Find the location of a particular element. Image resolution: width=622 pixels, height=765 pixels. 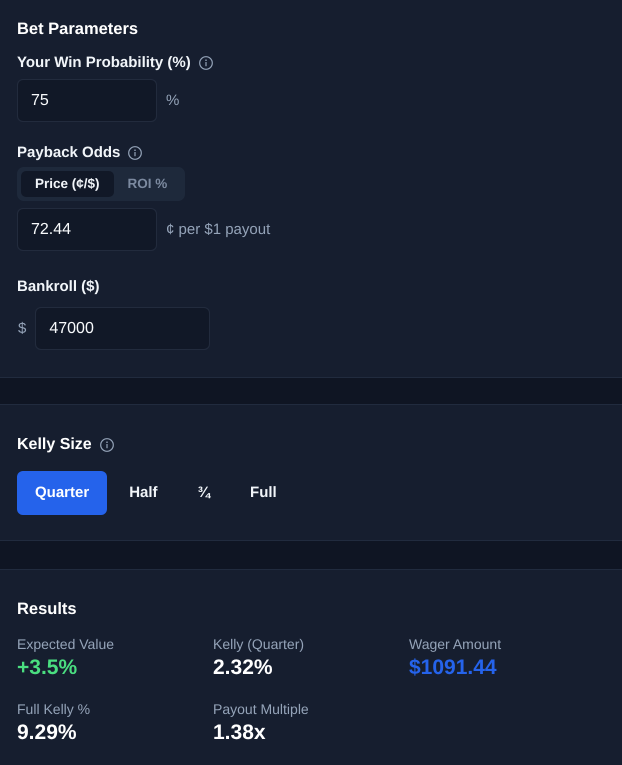

unit-label: % is located at coordinates (173, 100).